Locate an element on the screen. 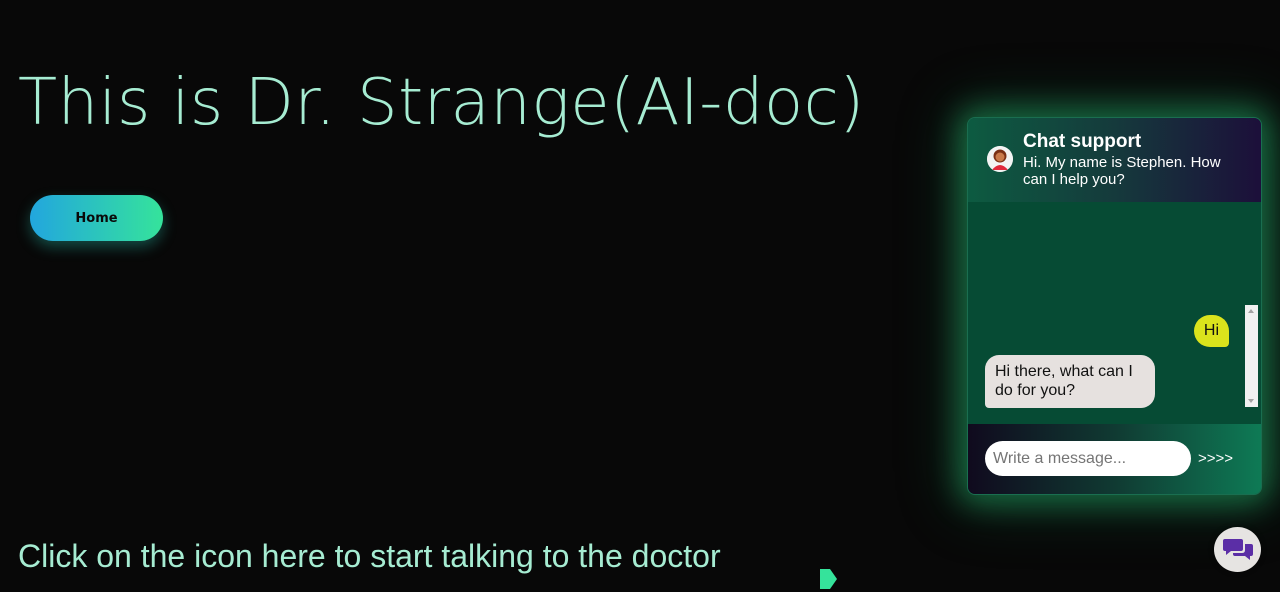 The image size is (1280, 592). chat-bubbles-icon is located at coordinates (1238, 549).